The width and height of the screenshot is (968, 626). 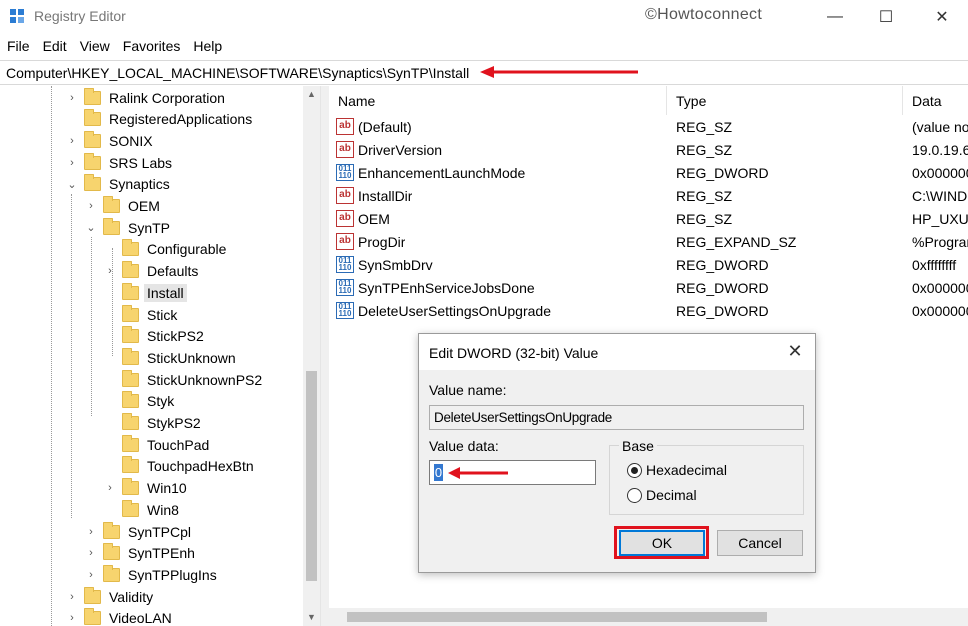 What do you see at coordinates (124, 206) in the screenshot?
I see `tree-item: › OEM` at bounding box center [124, 206].